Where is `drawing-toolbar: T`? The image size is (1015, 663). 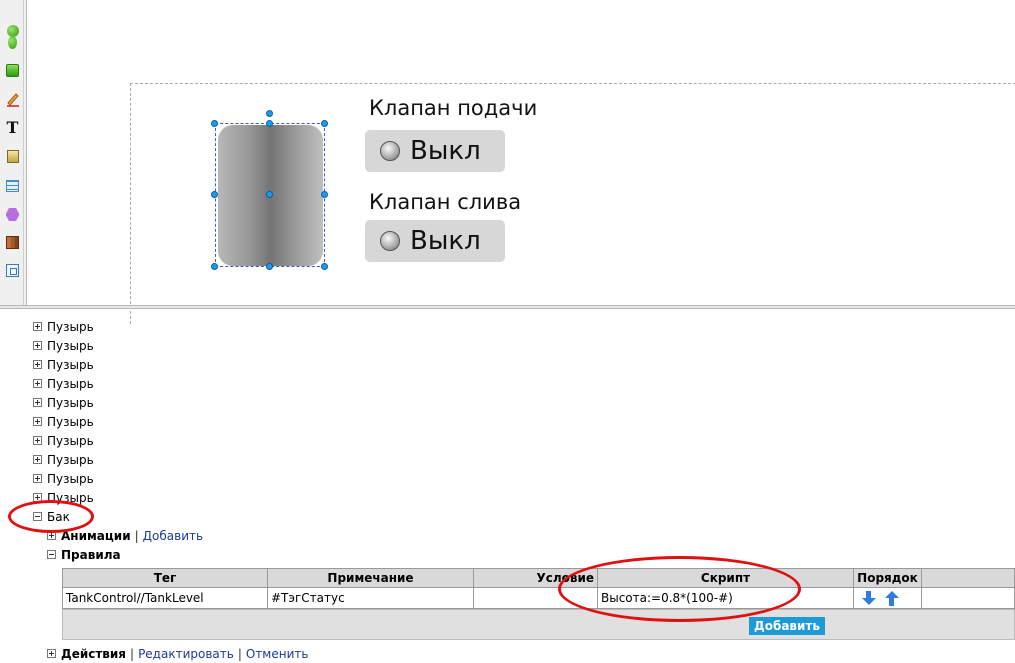
drawing-toolbar: T is located at coordinates (13, 152).